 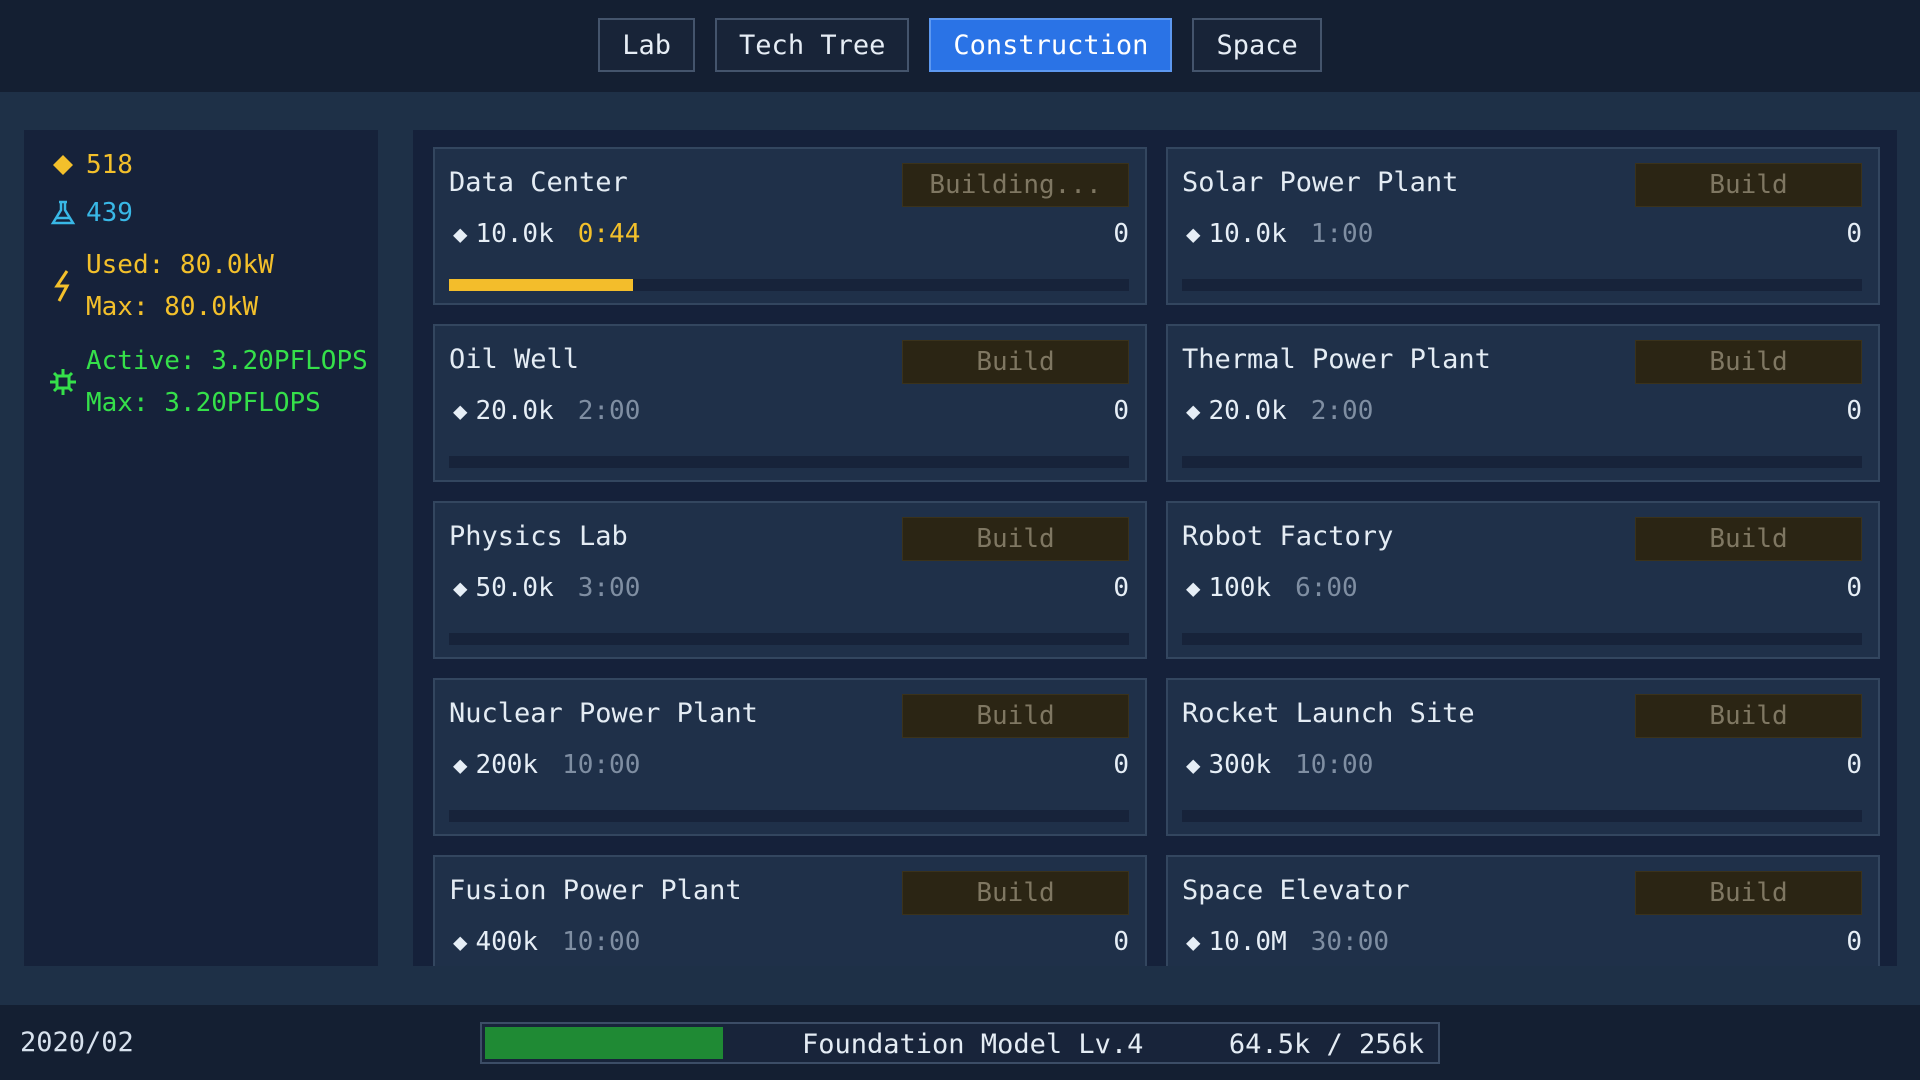 I want to click on building-name: Physics Lab, so click(x=538, y=536).